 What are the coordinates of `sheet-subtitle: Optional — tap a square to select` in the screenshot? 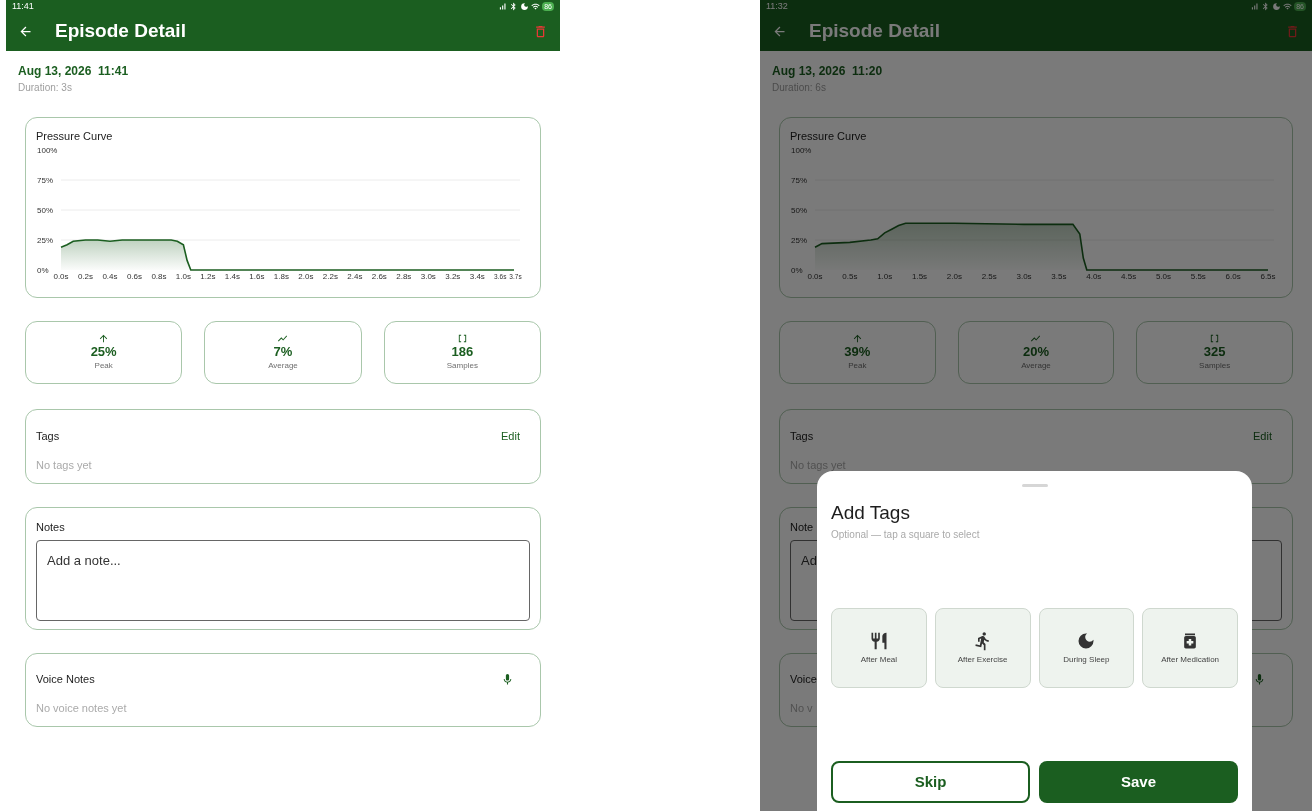 It's located at (905, 535).